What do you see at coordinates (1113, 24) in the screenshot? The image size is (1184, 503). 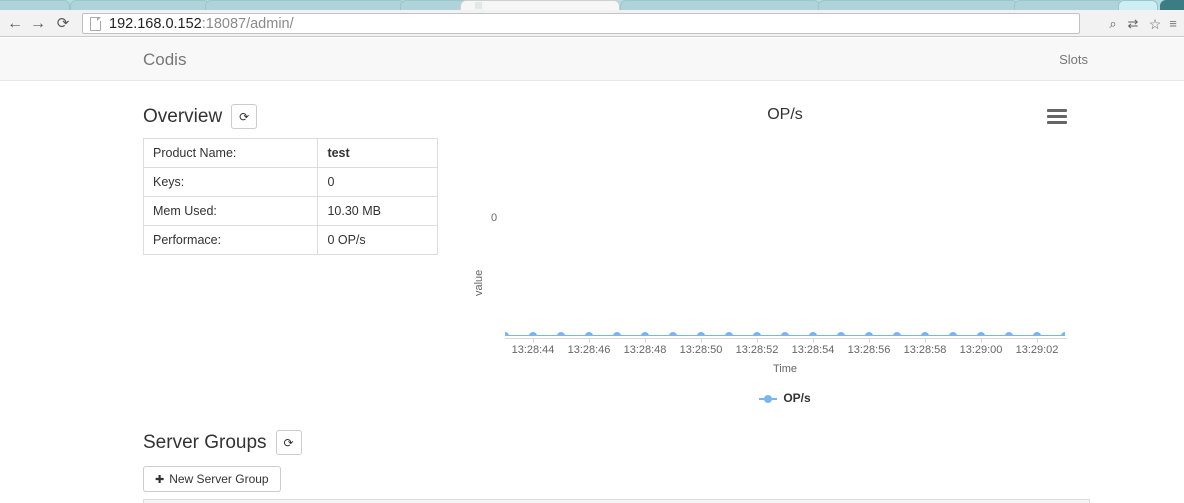 I see `search-icon: ⌕` at bounding box center [1113, 24].